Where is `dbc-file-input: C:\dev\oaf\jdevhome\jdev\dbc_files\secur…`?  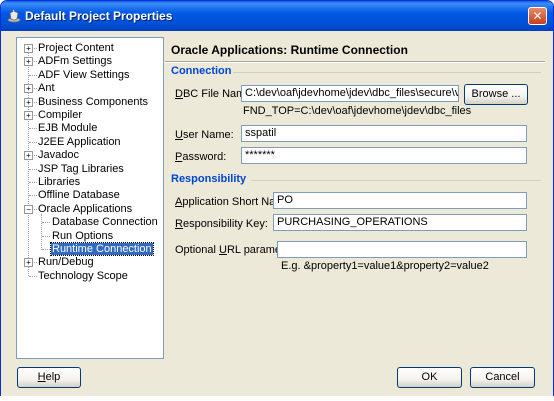 dbc-file-input: C:\dev\oaf\jdevhome\jdev\dbc_files\secur… is located at coordinates (350, 93).